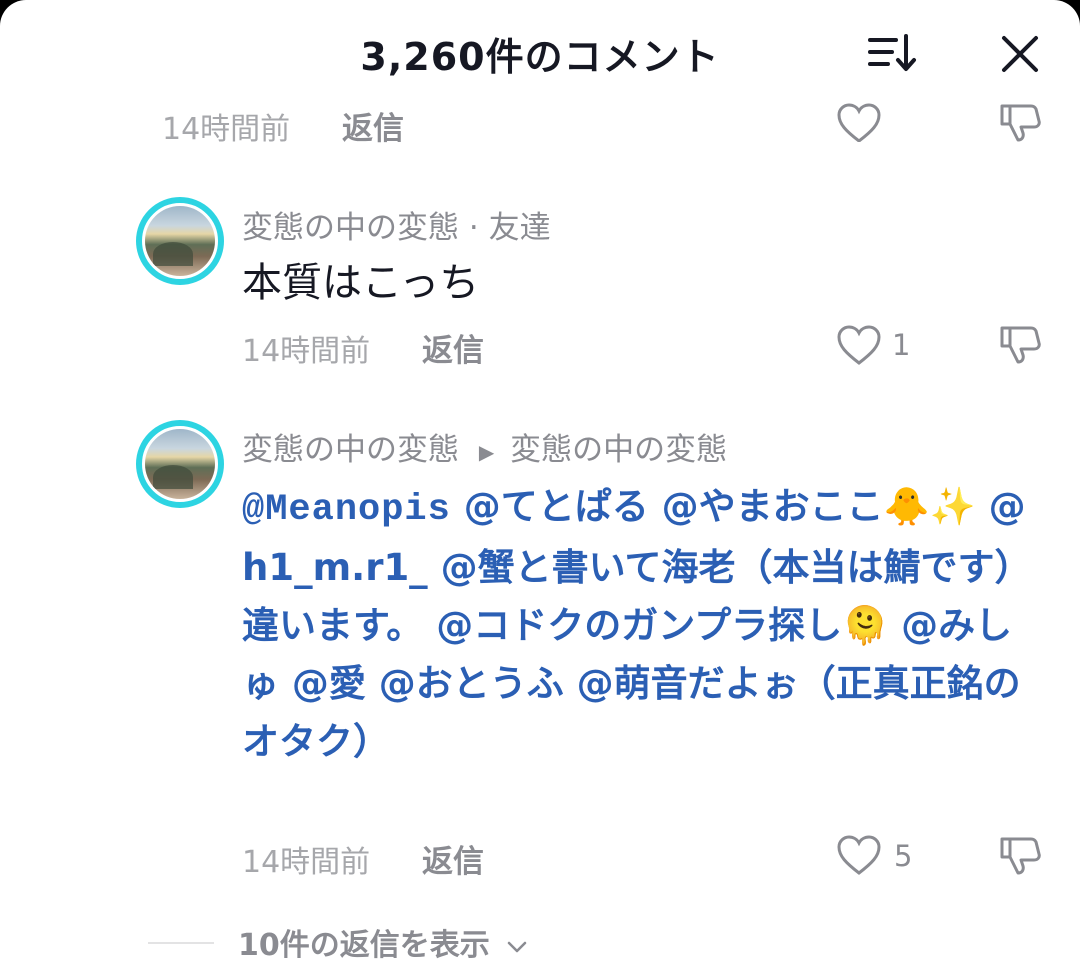 Image resolution: width=1080 pixels, height=980 pixels. I want to click on reply-to-username: 変態の中の変態, so click(618, 450).